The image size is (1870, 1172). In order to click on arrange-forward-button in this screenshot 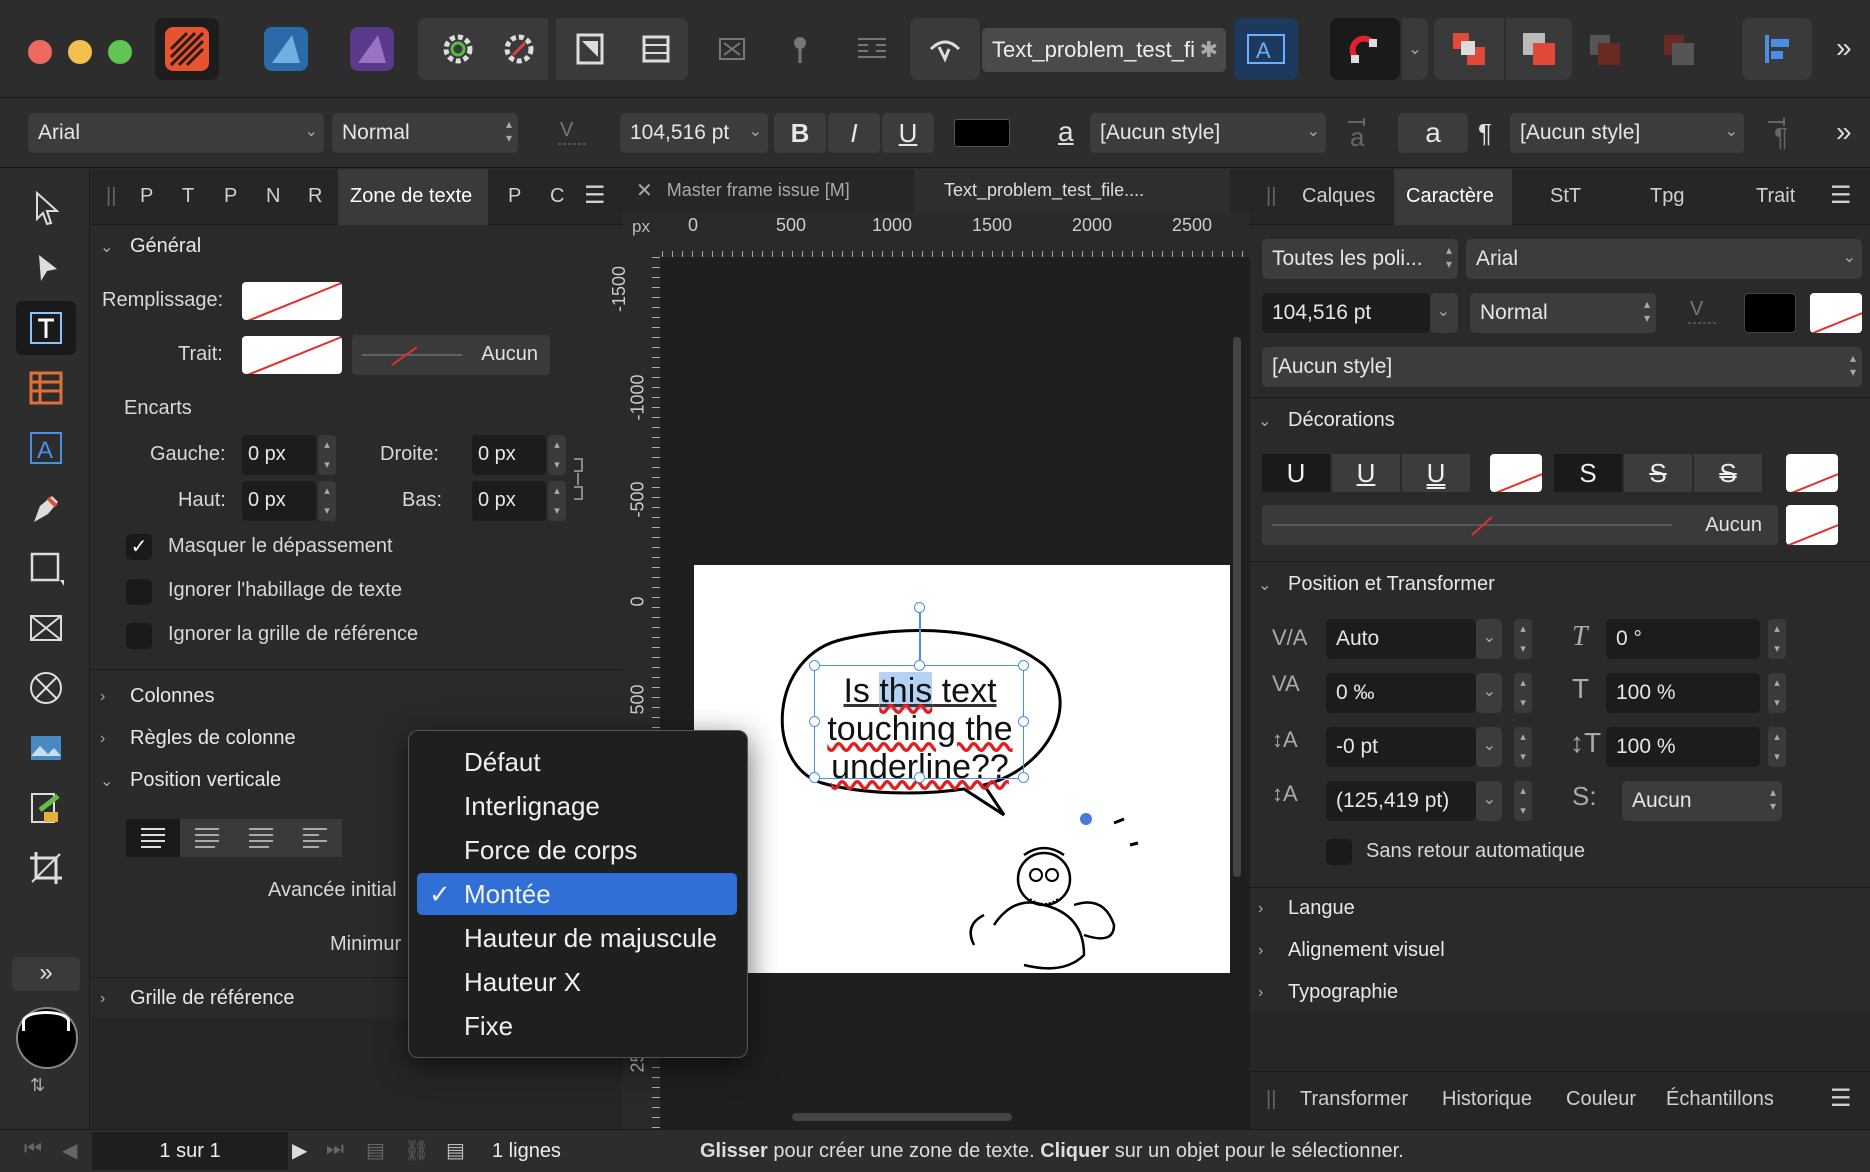, I will do `click(1604, 49)`.